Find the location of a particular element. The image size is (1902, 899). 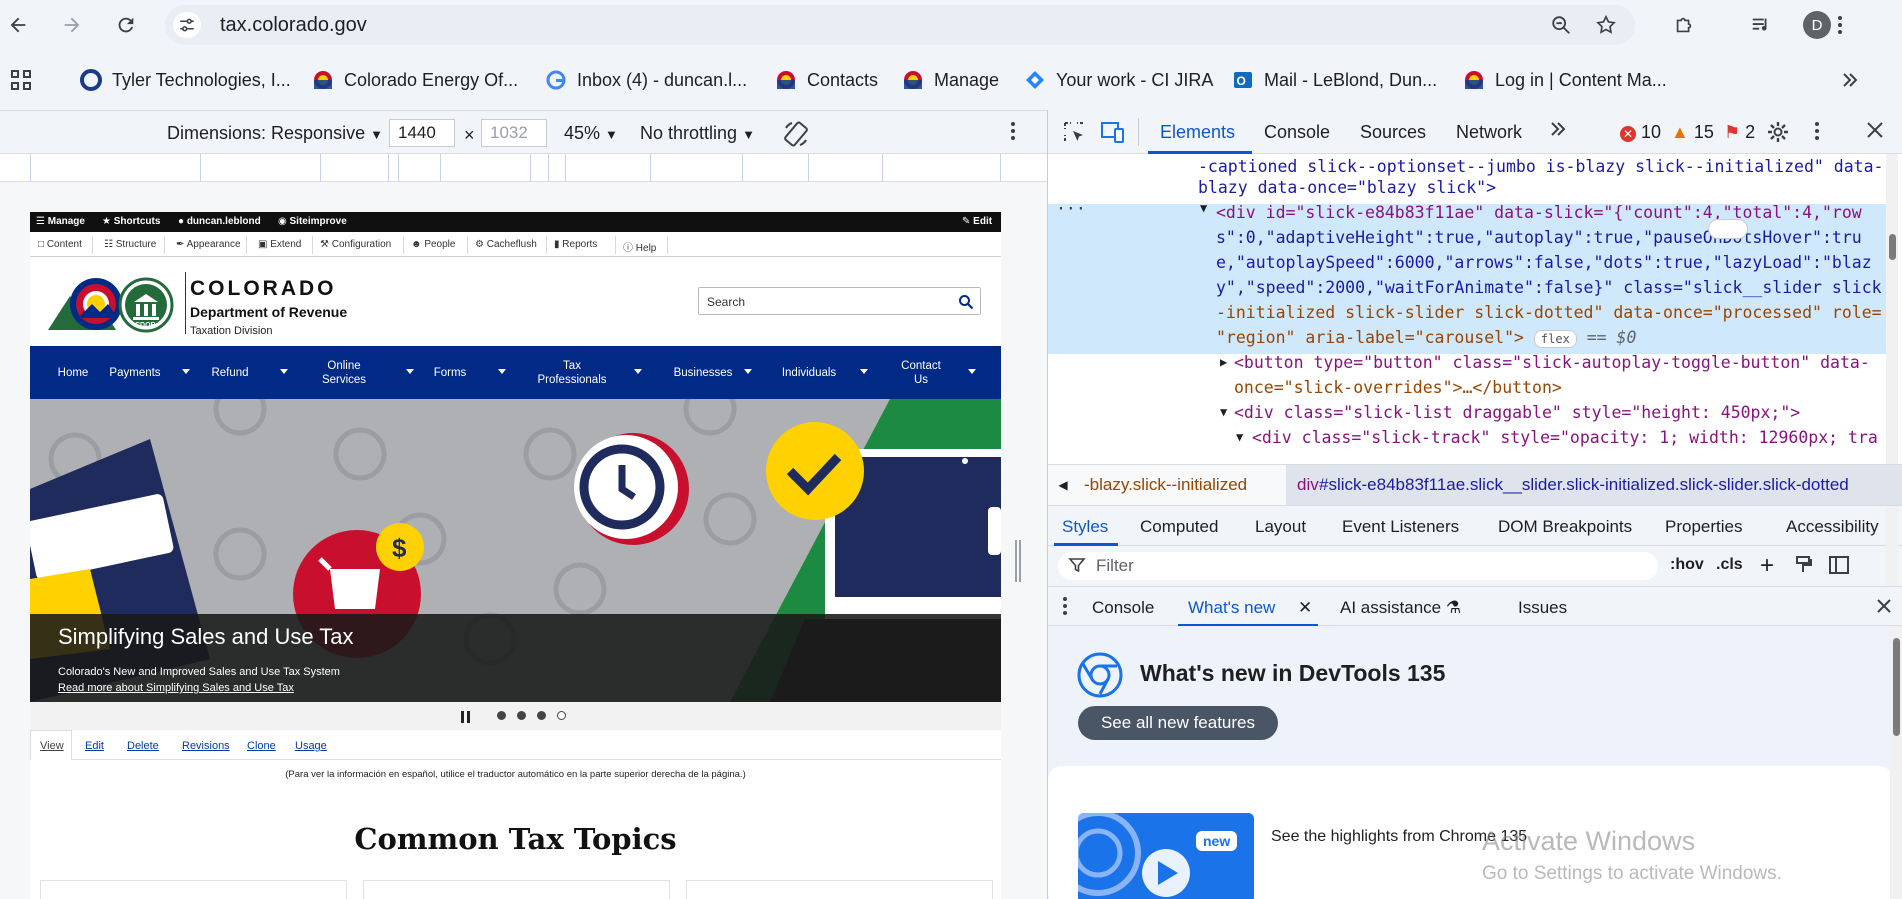

nav-contact-us: Contact Us is located at coordinates (921, 372).